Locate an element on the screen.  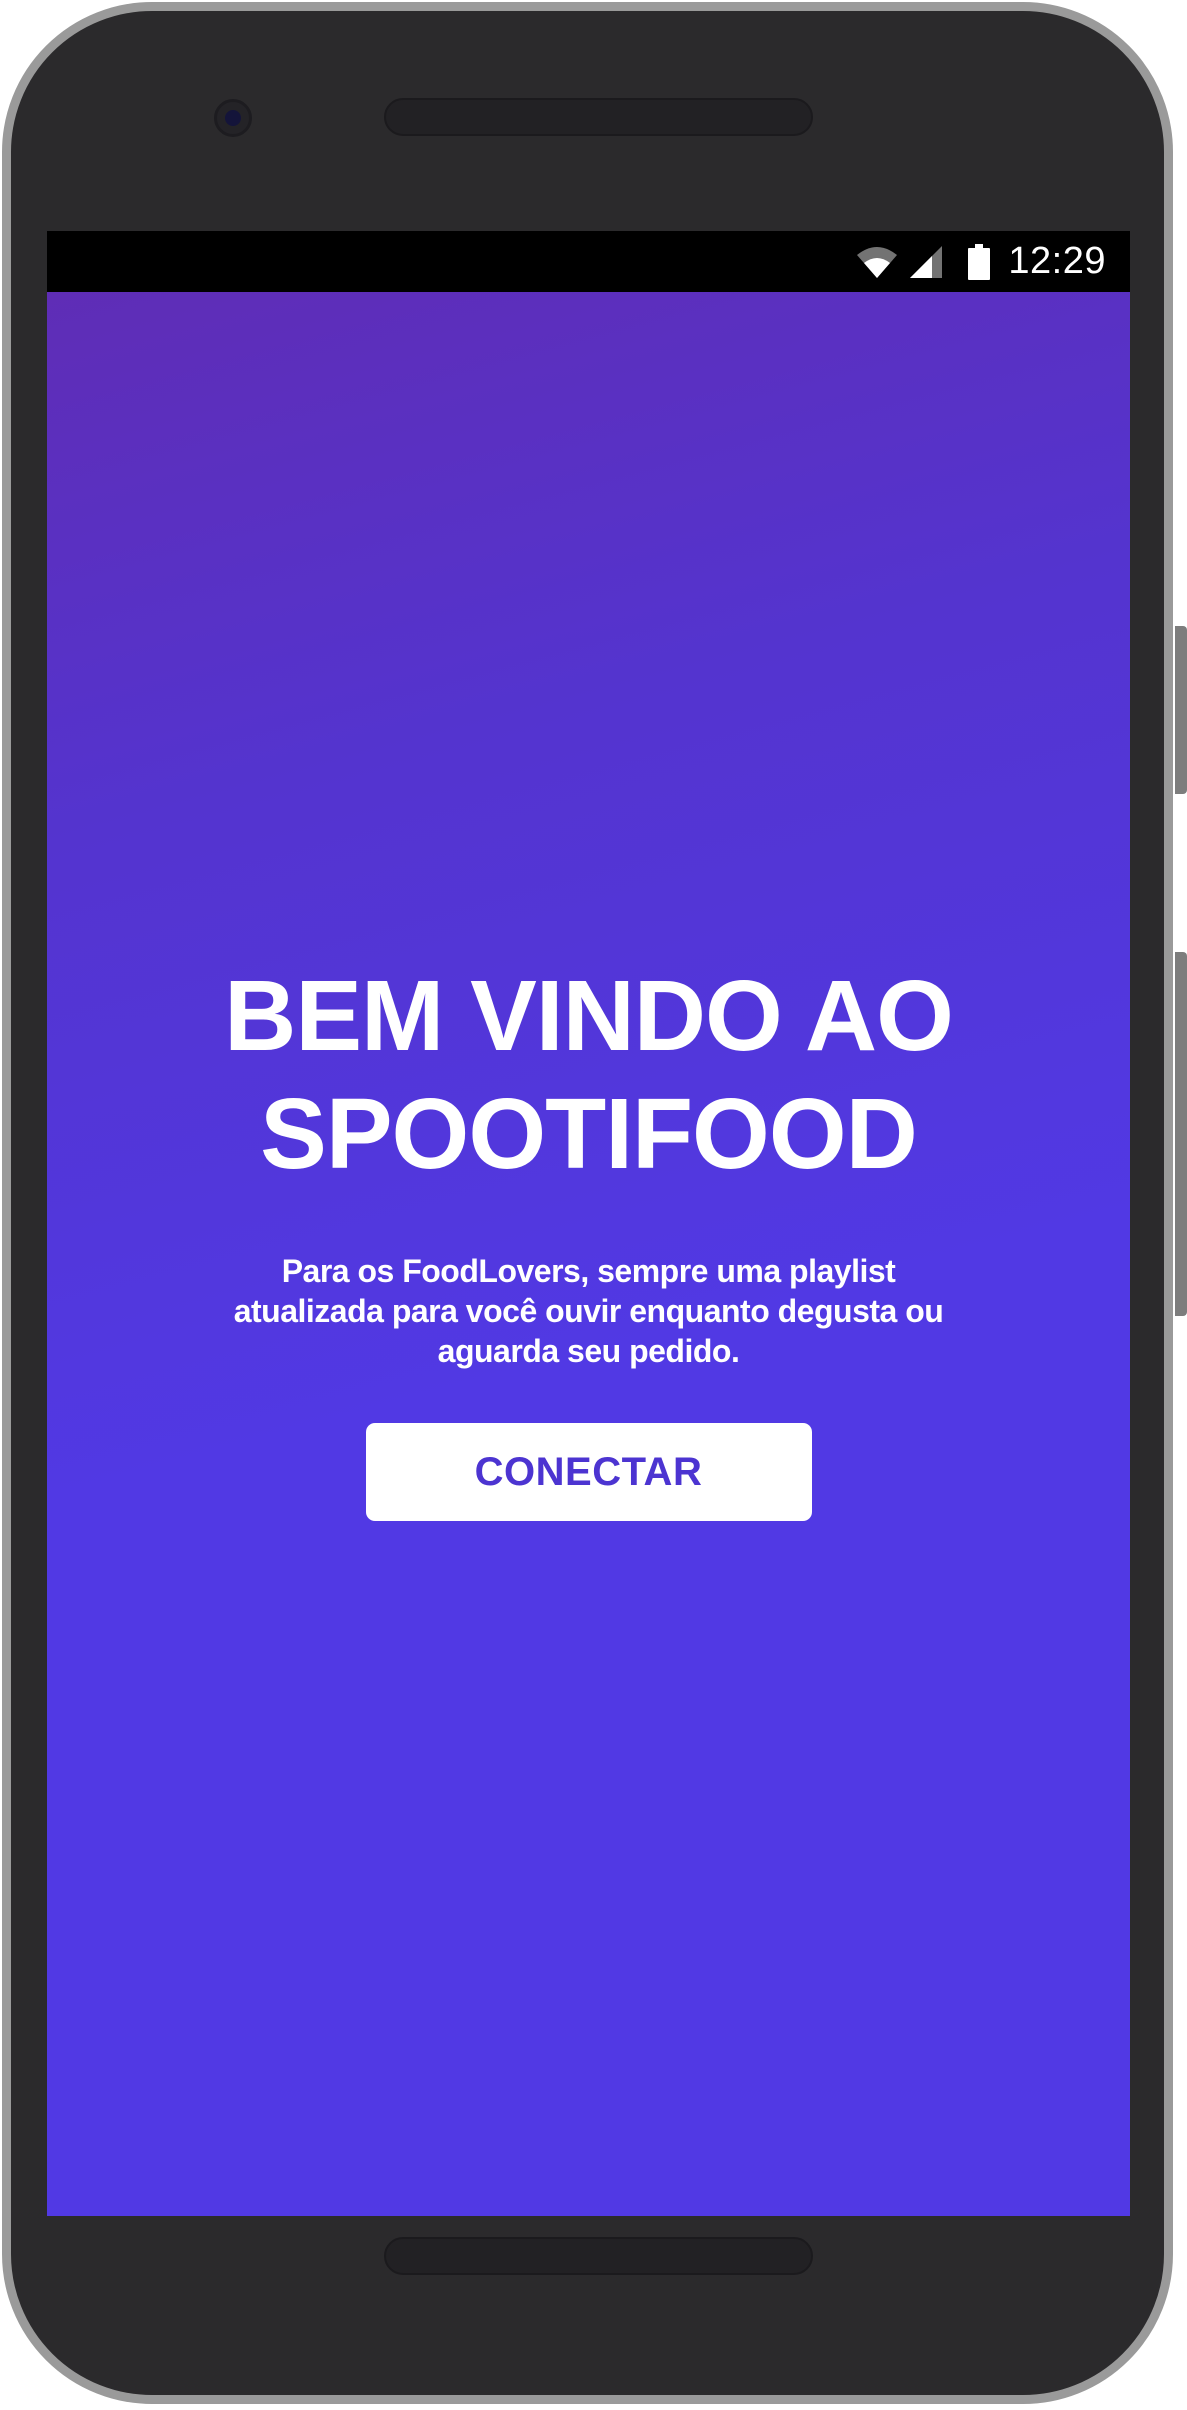
welcome-title: BEM VINDO AO SPOOTIFOOD is located at coordinates (589, 1075).